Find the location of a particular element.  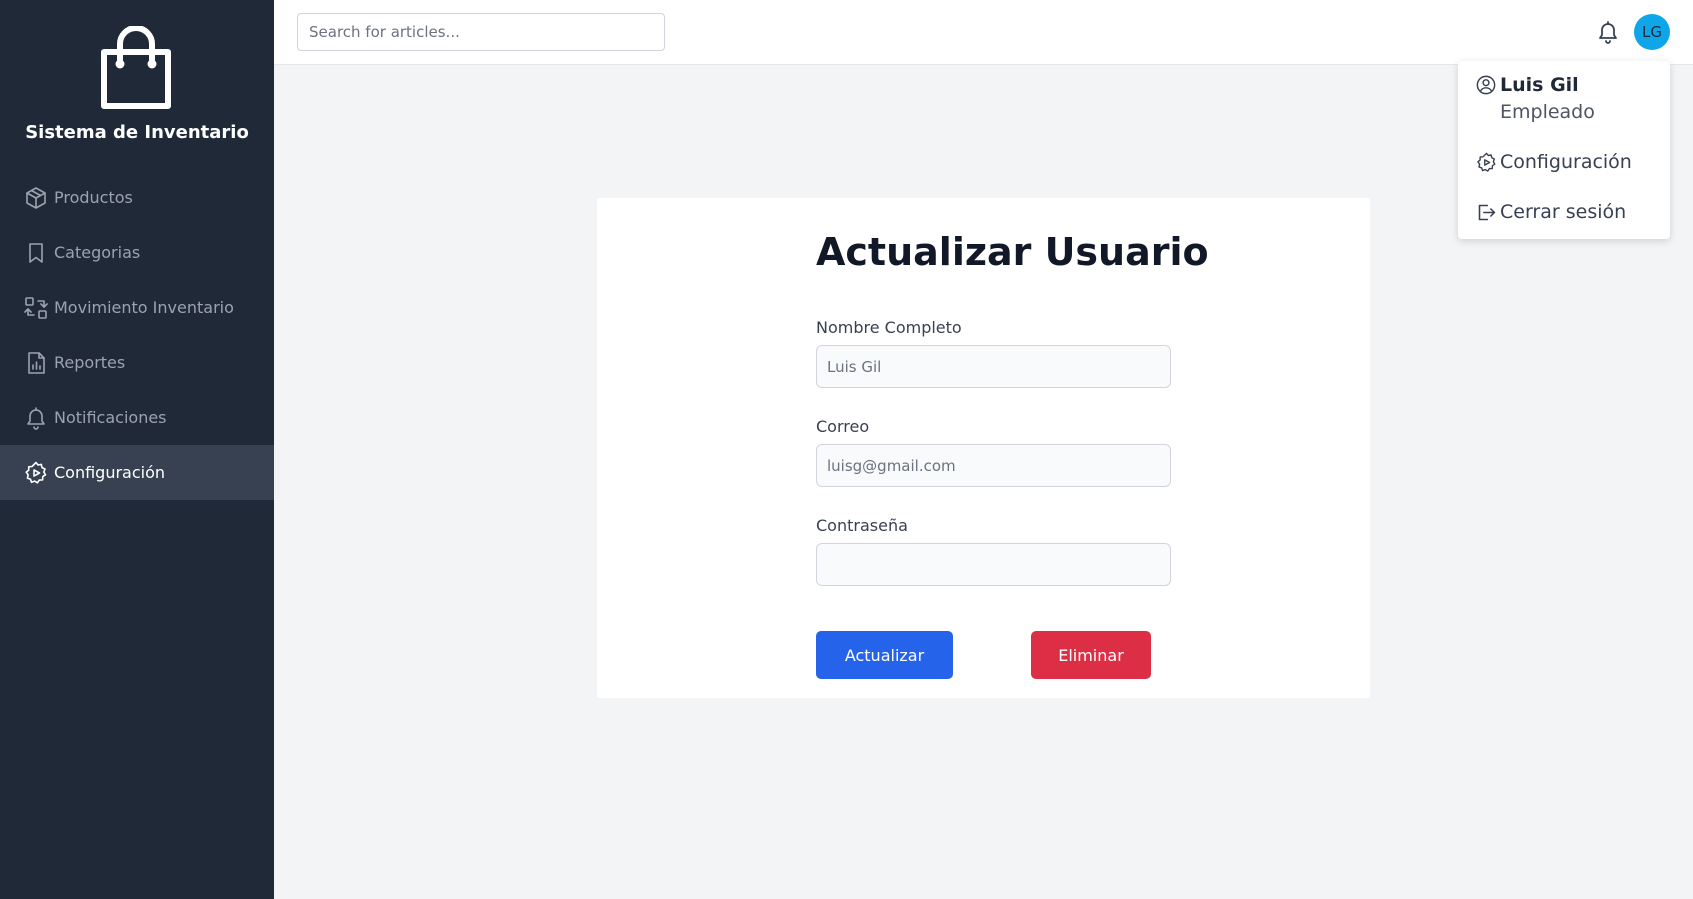

user-menu-profile: Luis Gil is located at coordinates (1527, 85).